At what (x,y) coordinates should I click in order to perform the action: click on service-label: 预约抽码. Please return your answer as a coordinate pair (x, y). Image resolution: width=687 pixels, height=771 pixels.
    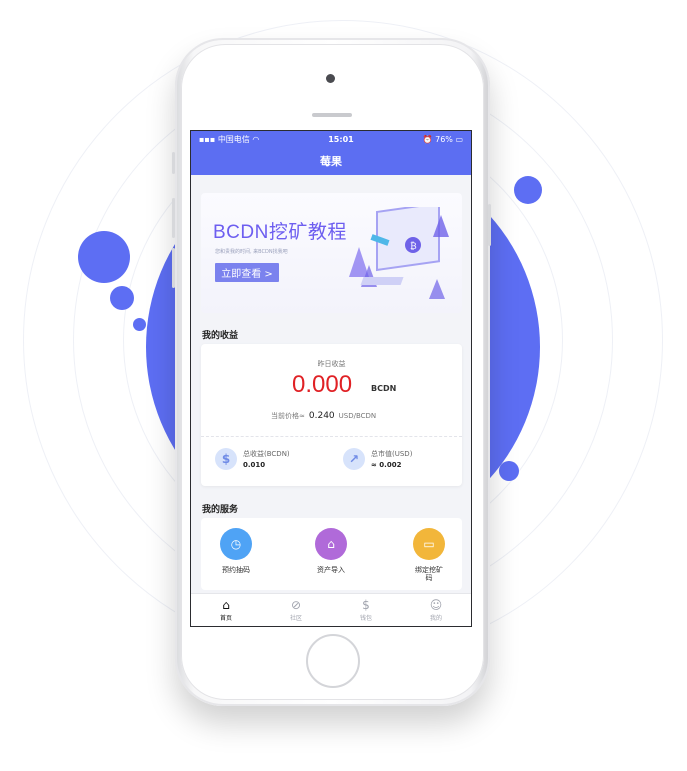
    Looking at the image, I should click on (236, 570).